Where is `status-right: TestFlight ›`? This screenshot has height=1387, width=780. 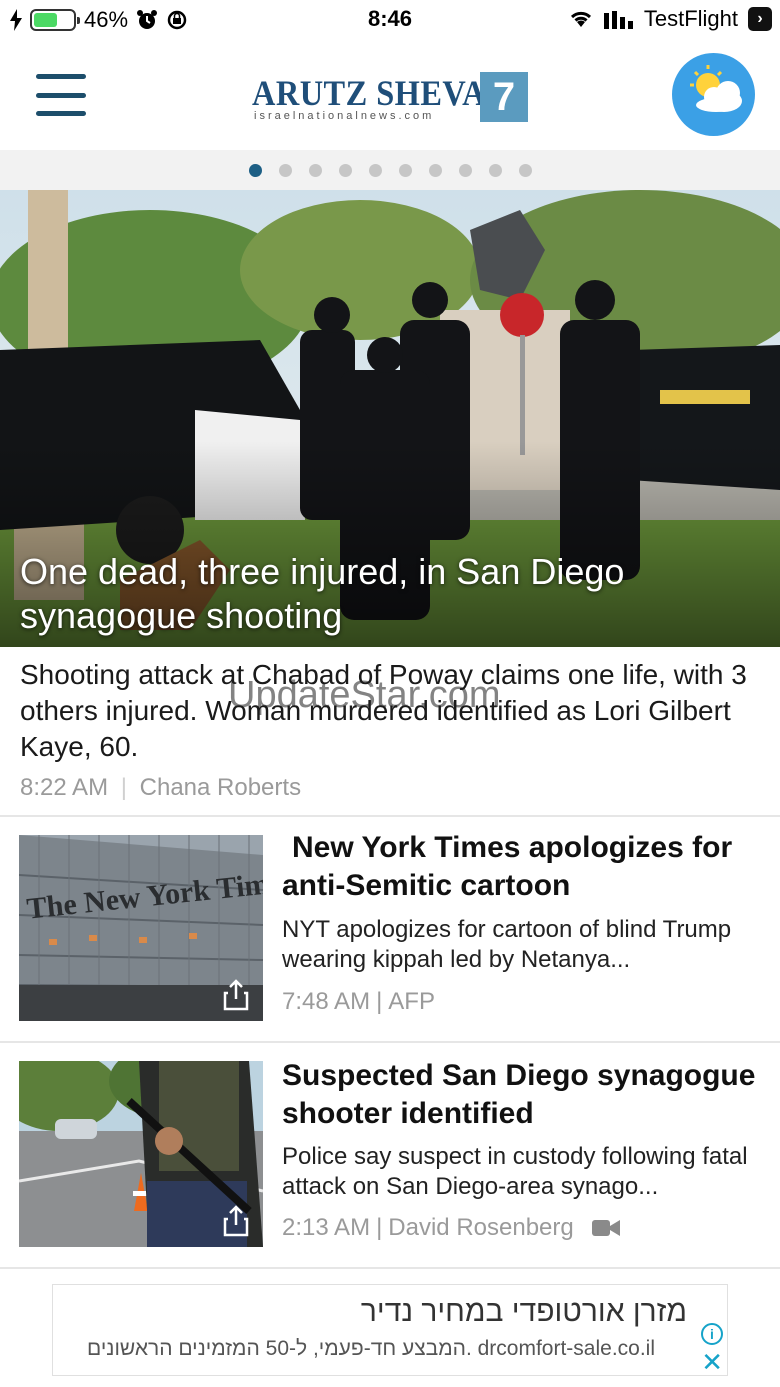
status-right: TestFlight › is located at coordinates (670, 19).